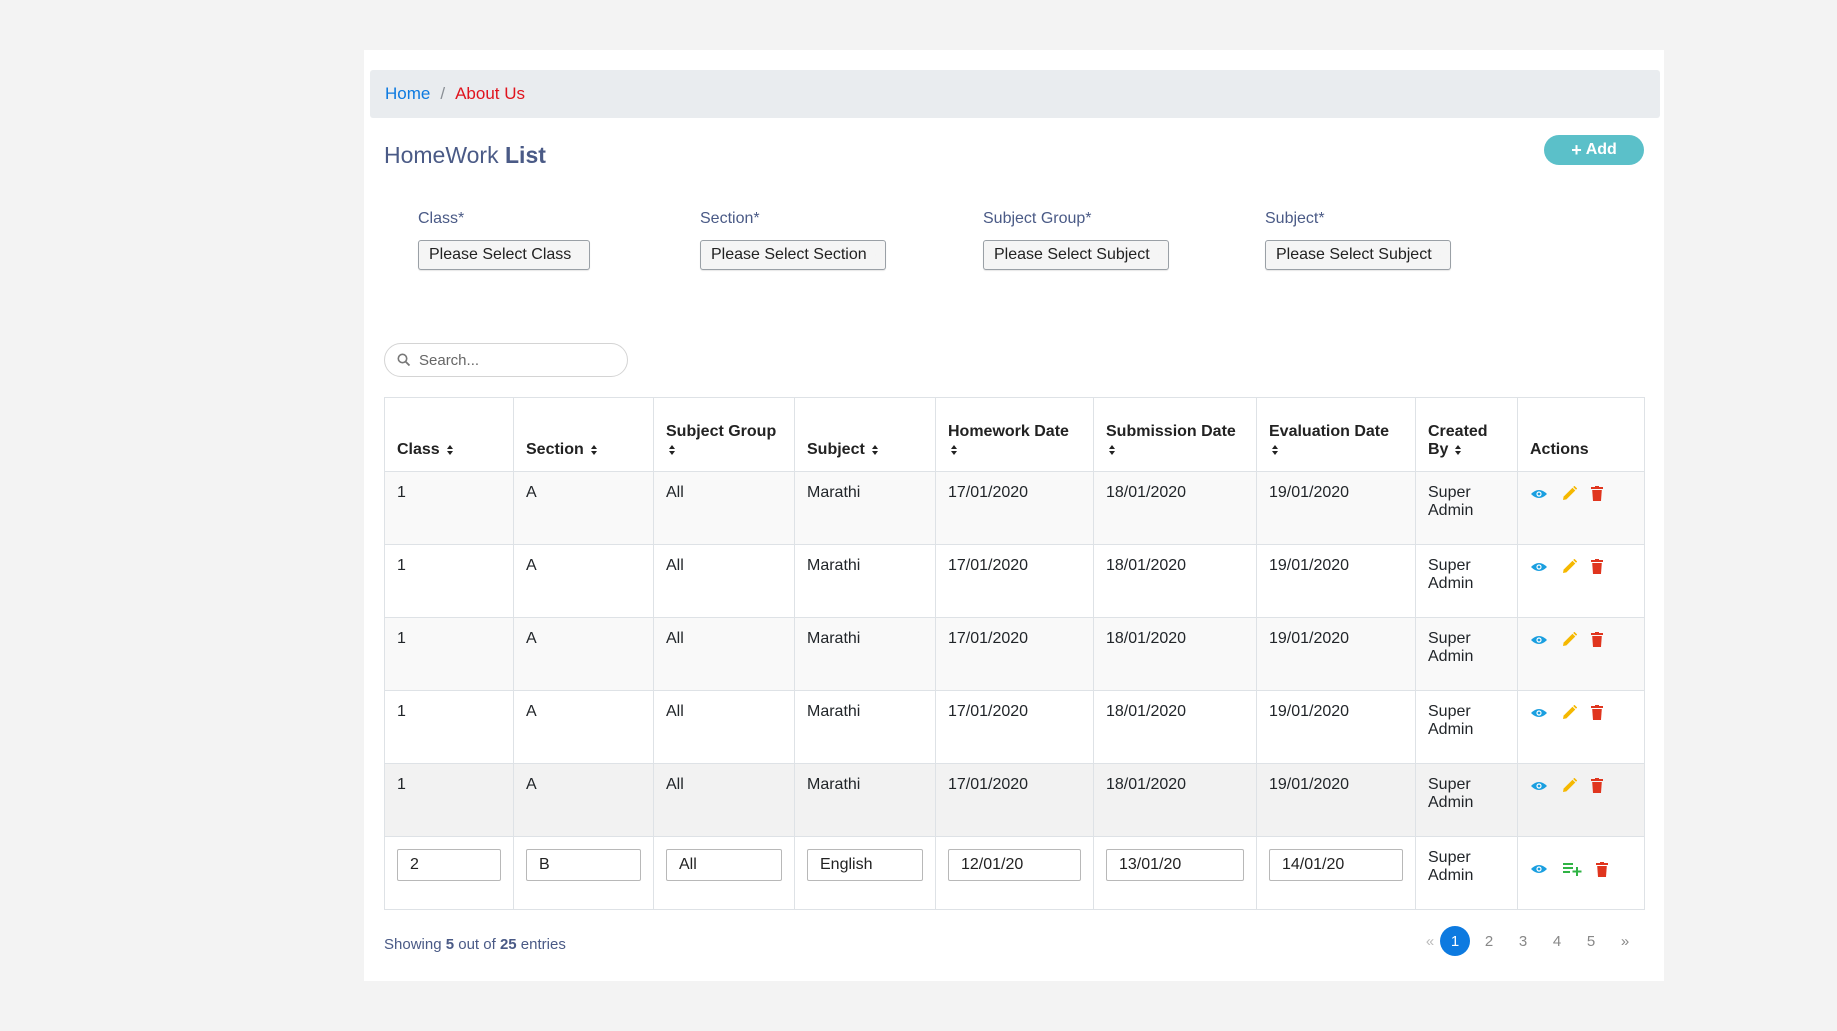  I want to click on page-title-normal: HomeWork, so click(444, 155).